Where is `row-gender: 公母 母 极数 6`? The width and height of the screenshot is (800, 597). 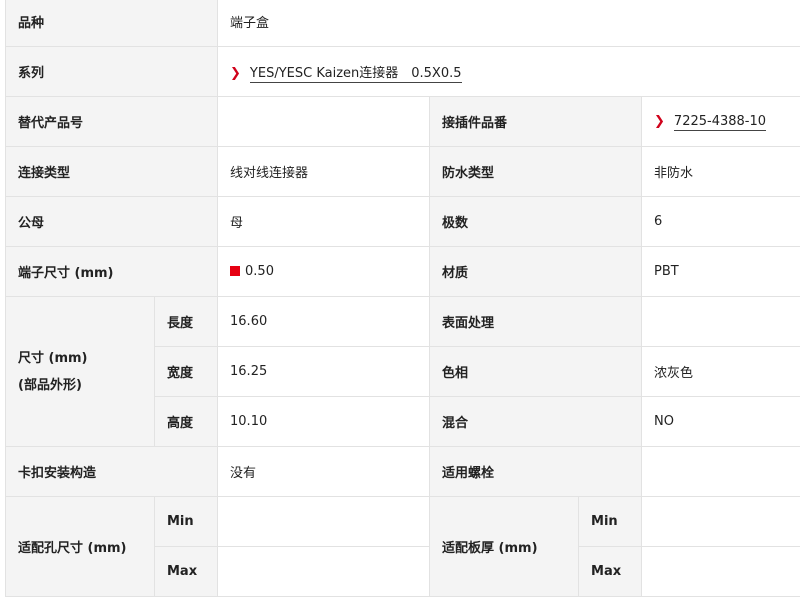 row-gender: 公母 母 极数 6 is located at coordinates (403, 222).